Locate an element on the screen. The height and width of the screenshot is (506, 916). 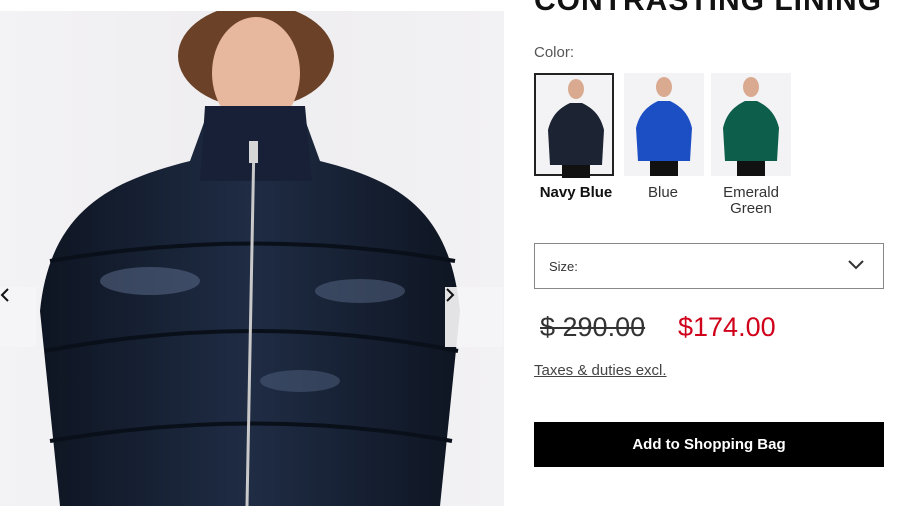
chevron-down-icon is located at coordinates (856, 265).